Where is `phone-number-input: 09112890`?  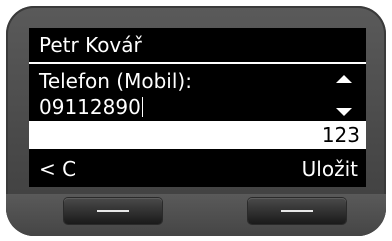 phone-number-input: 09112890 is located at coordinates (197, 107).